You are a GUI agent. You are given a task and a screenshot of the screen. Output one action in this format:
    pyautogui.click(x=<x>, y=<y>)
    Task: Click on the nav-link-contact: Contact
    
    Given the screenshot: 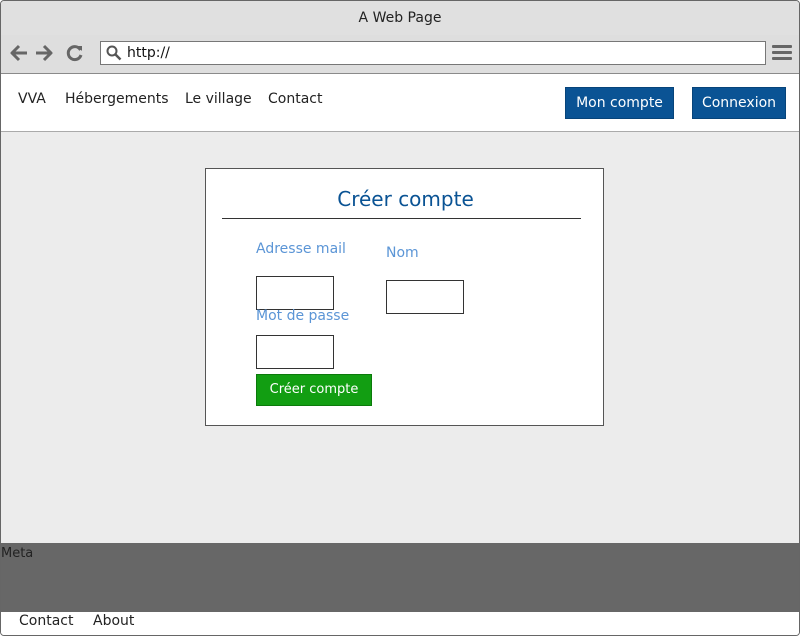 What is the action you would take?
    pyautogui.click(x=295, y=99)
    